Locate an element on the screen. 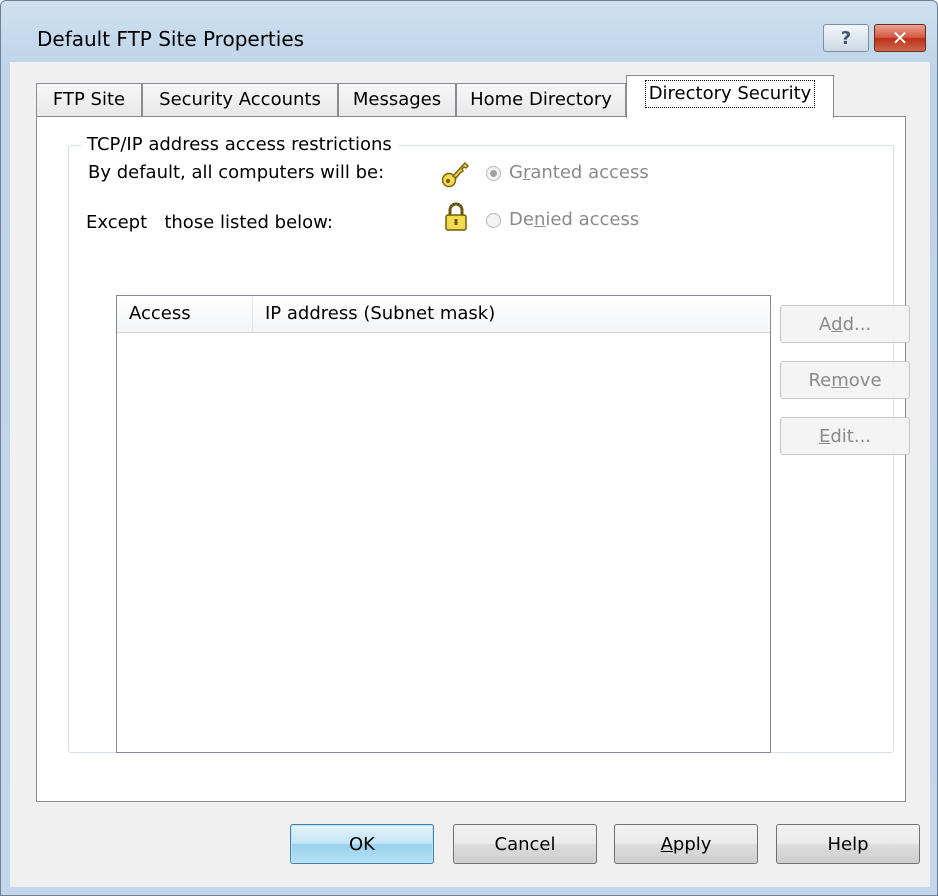 The height and width of the screenshot is (896, 938). tab-ftp-site: FTP Site is located at coordinates (89, 99).